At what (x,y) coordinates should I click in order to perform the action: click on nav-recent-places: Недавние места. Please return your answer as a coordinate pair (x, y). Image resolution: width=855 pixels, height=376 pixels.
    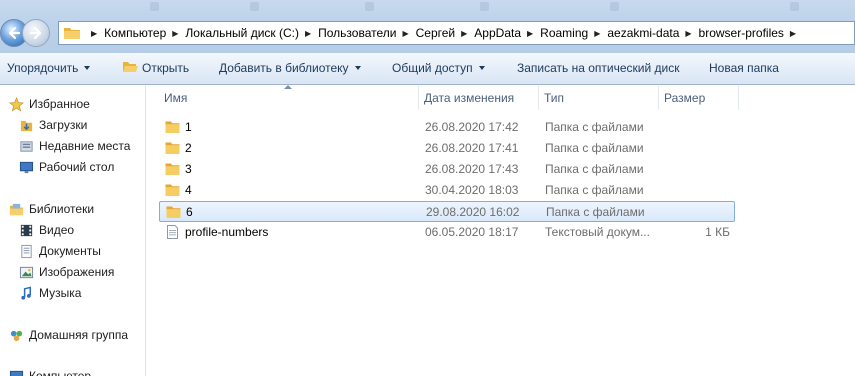
    Looking at the image, I should click on (74, 146).